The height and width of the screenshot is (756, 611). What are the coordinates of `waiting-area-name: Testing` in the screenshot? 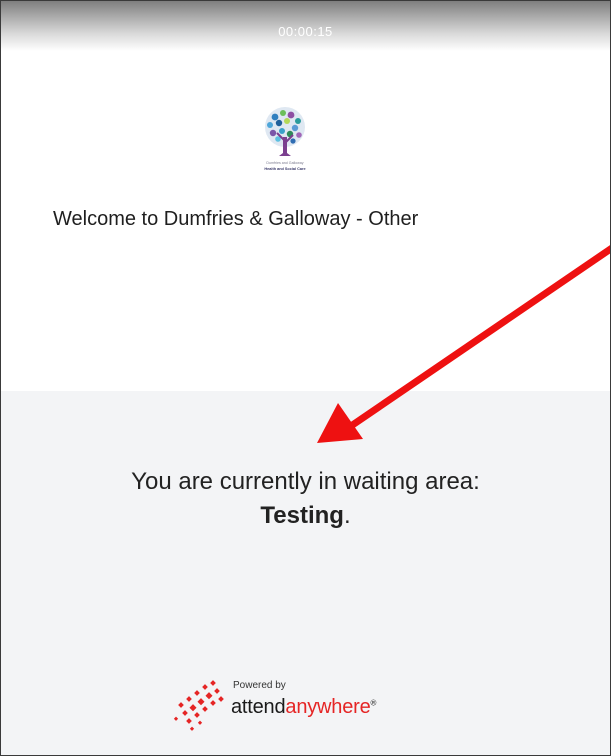 It's located at (302, 515).